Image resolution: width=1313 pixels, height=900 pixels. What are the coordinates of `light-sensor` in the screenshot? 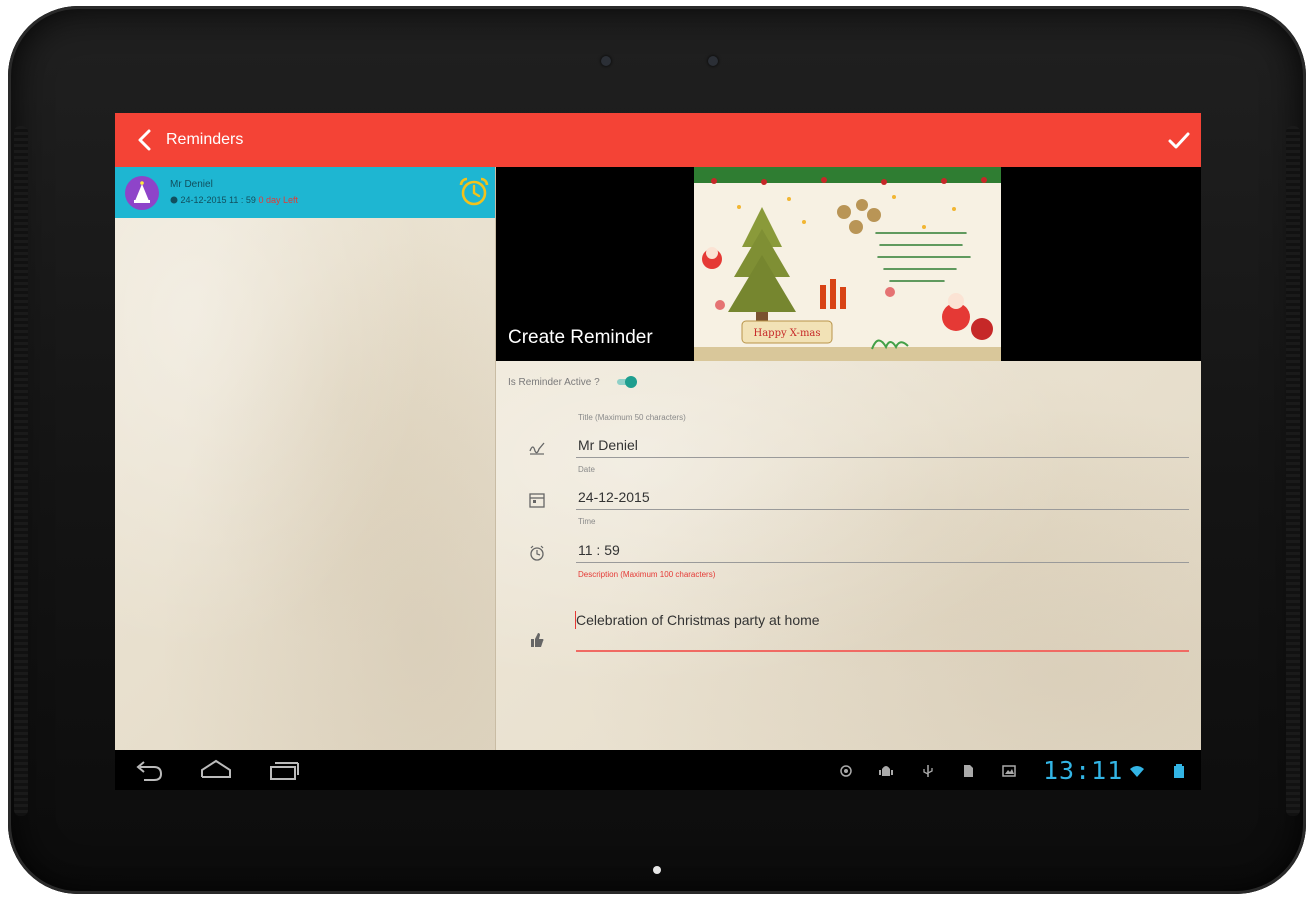 It's located at (606, 61).